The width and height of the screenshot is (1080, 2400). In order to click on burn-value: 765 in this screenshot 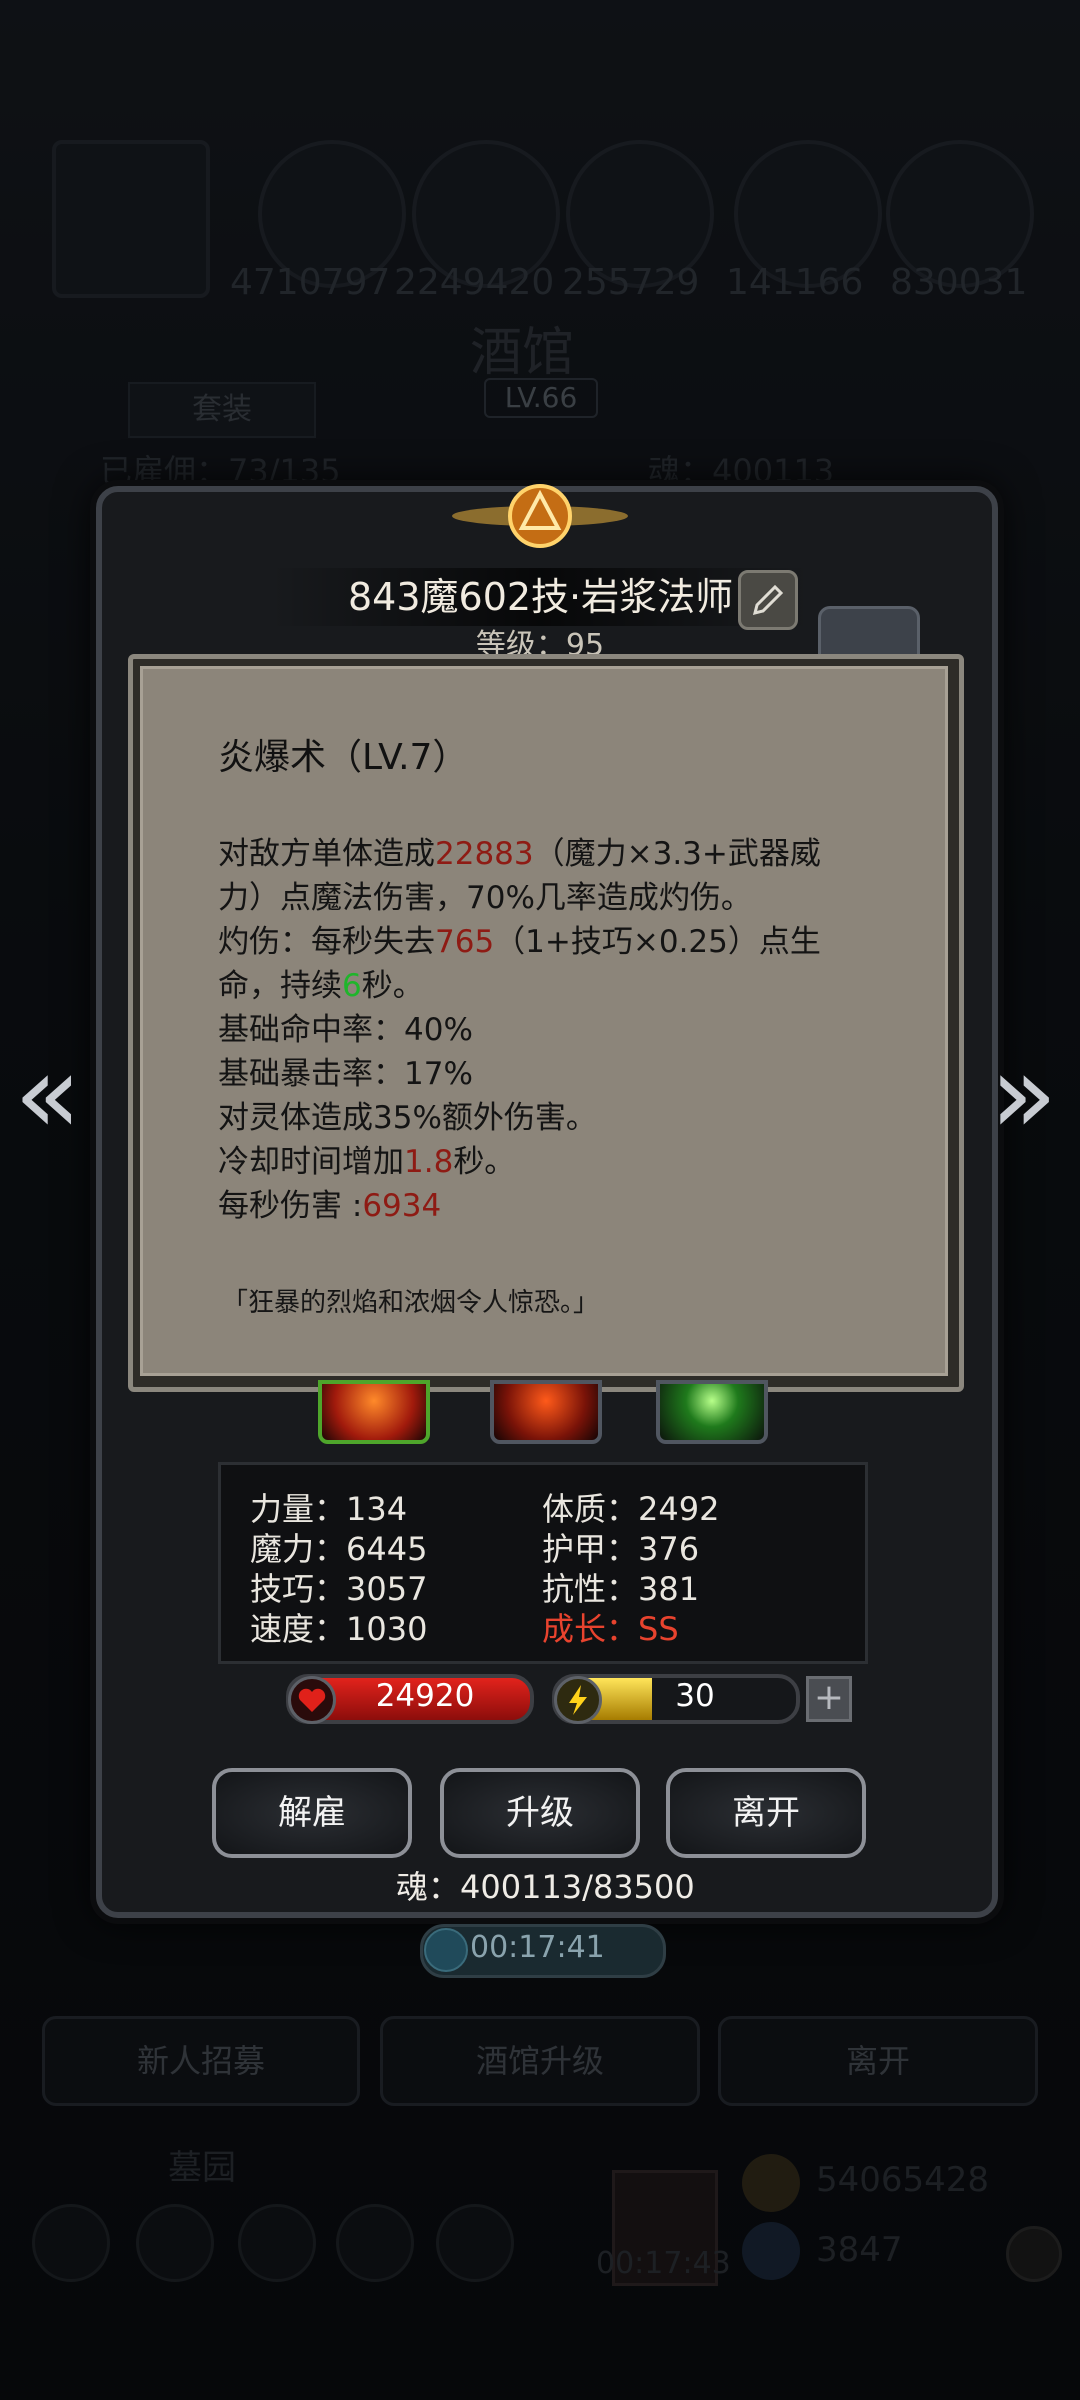, I will do `click(465, 942)`.